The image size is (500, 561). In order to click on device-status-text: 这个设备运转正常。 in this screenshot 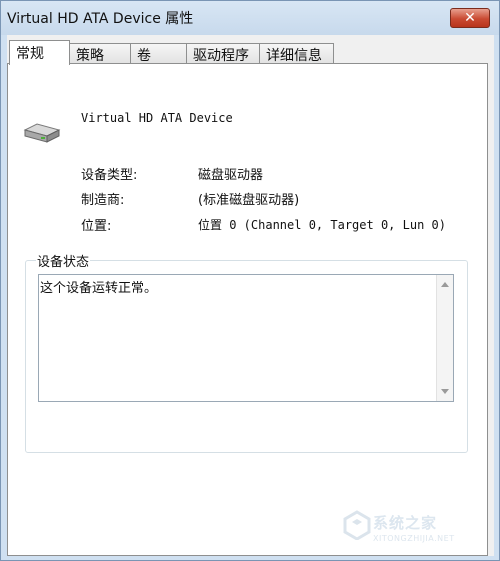, I will do `click(99, 288)`.